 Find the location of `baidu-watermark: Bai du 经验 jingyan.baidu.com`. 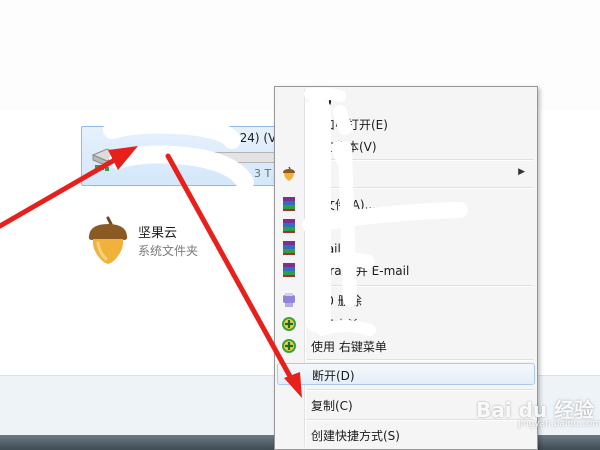

baidu-watermark: Bai du 经验 jingyan.baidu.com is located at coordinates (538, 414).